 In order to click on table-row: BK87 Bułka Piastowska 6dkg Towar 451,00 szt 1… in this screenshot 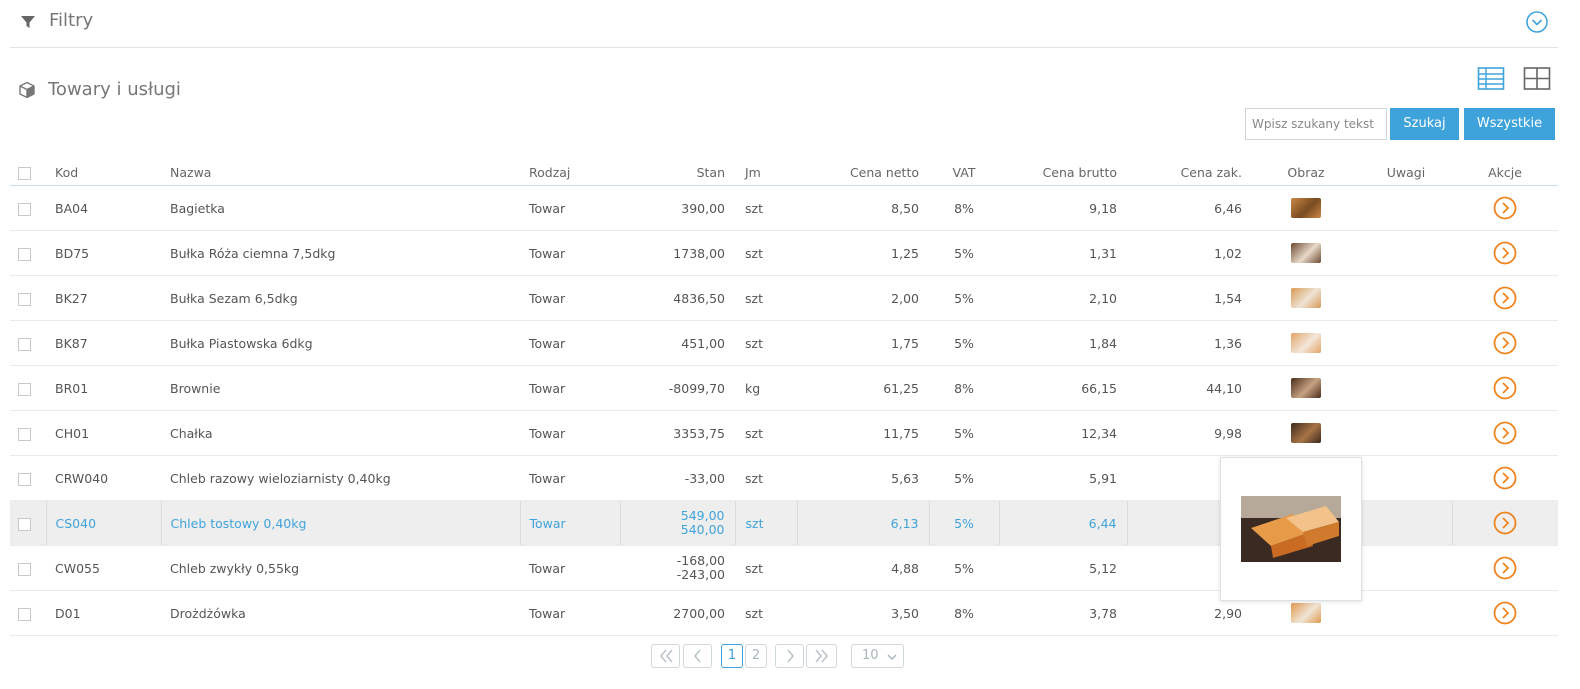, I will do `click(784, 343)`.